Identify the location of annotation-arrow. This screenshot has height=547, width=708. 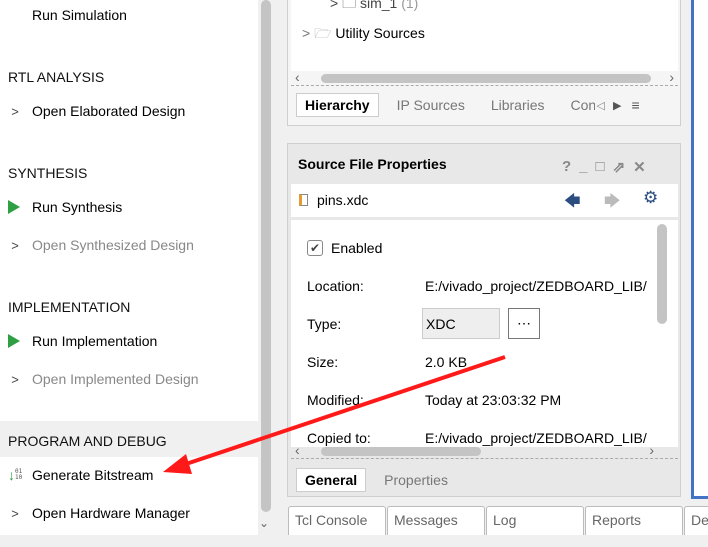
(334, 414).